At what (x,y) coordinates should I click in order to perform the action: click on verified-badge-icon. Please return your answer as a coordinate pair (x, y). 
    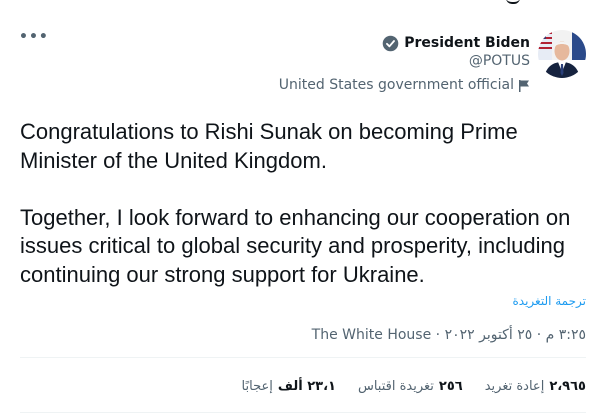
    Looking at the image, I should click on (390, 43).